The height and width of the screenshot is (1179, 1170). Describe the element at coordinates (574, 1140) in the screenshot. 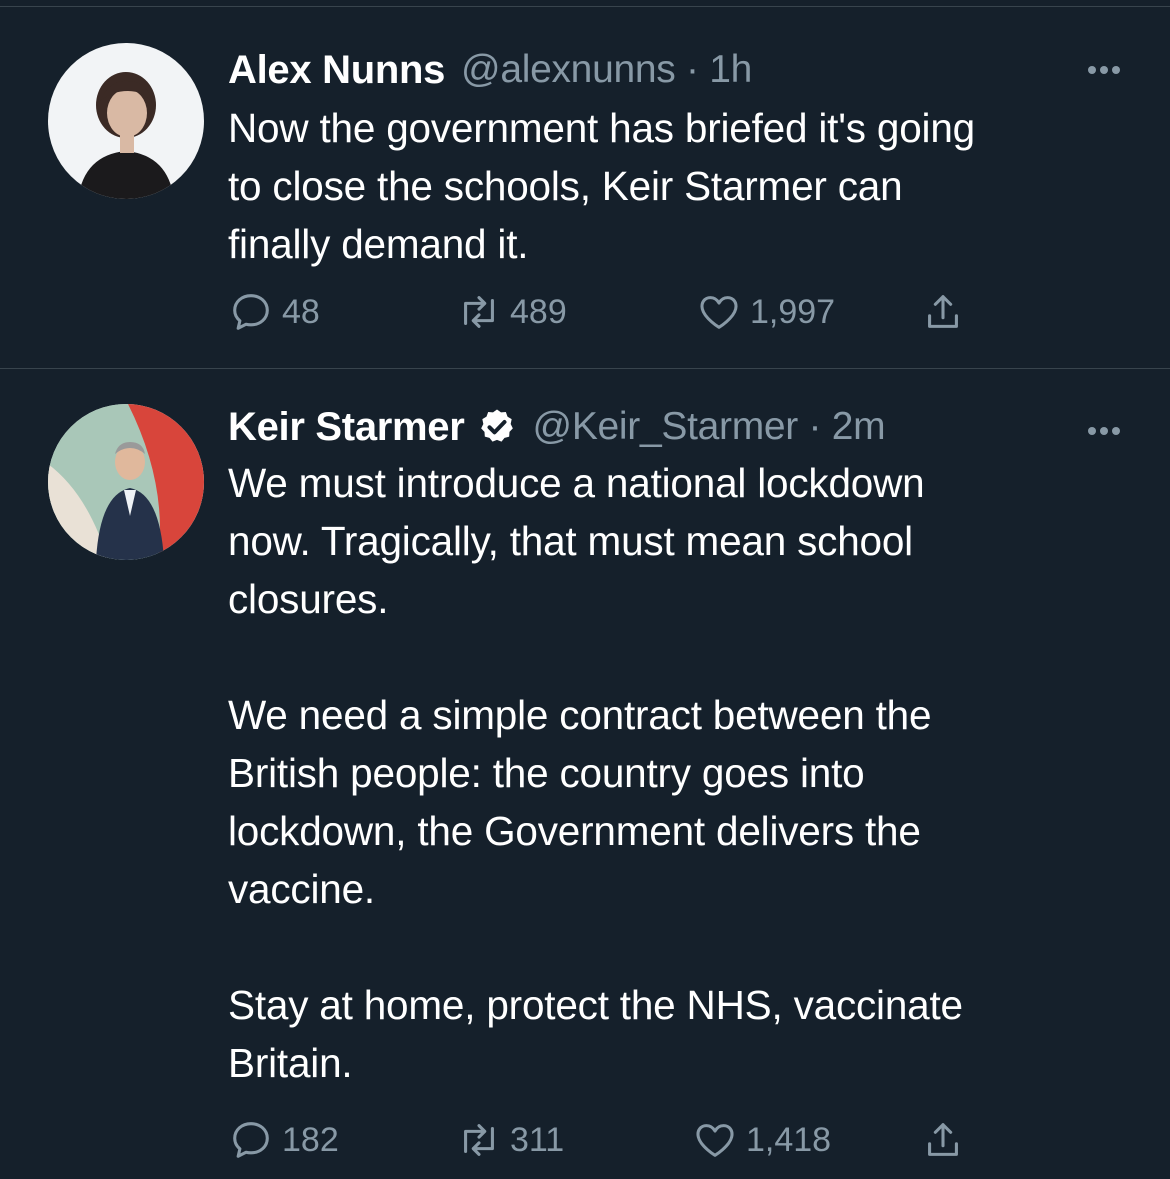

I see `retweet-button: 311` at that location.